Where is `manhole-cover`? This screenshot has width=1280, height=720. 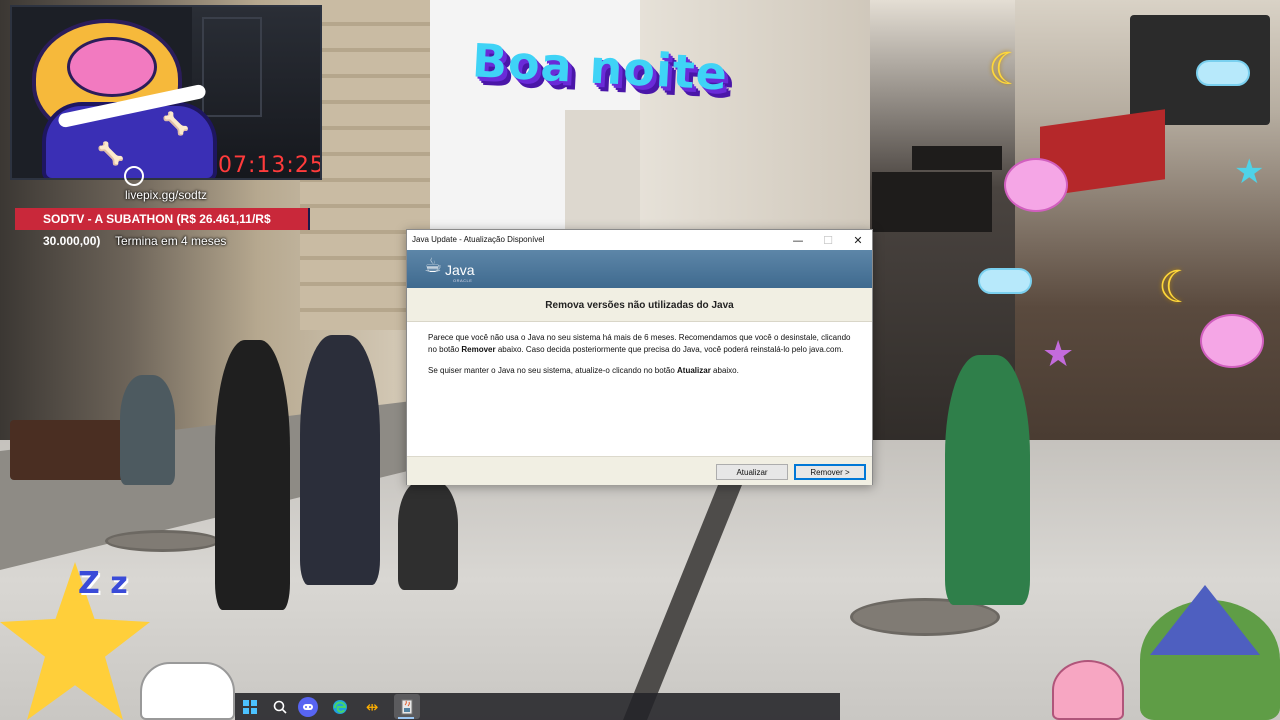 manhole-cover is located at coordinates (162, 541).